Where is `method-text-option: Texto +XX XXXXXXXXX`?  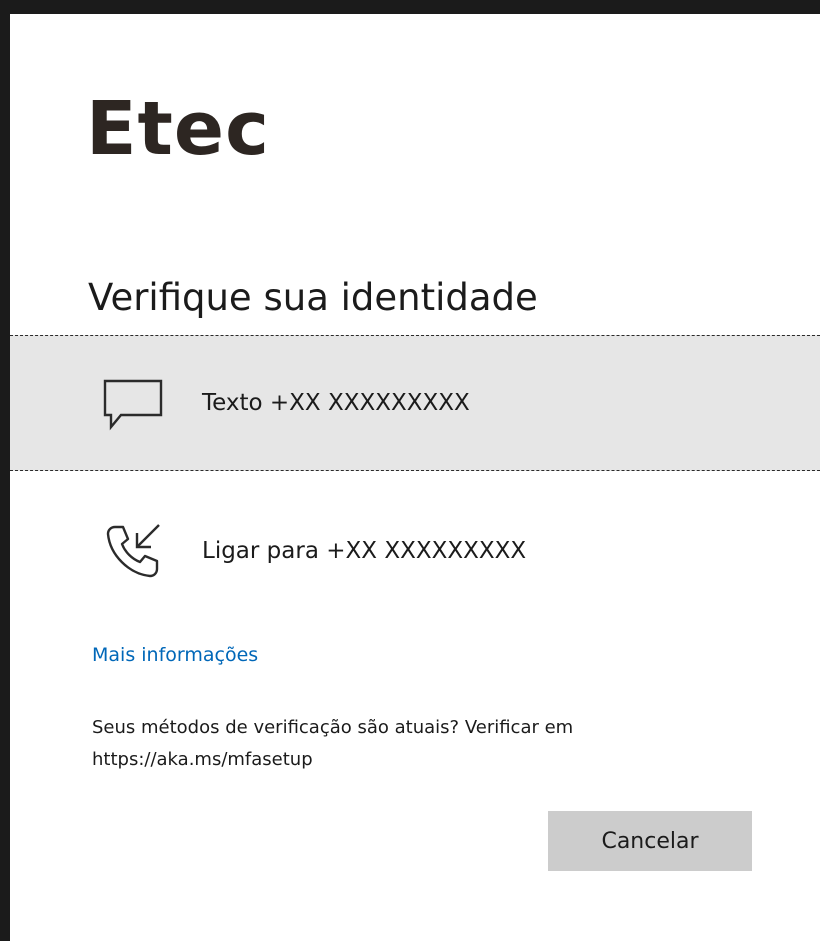 method-text-option: Texto +XX XXXXXXXXX is located at coordinates (415, 403).